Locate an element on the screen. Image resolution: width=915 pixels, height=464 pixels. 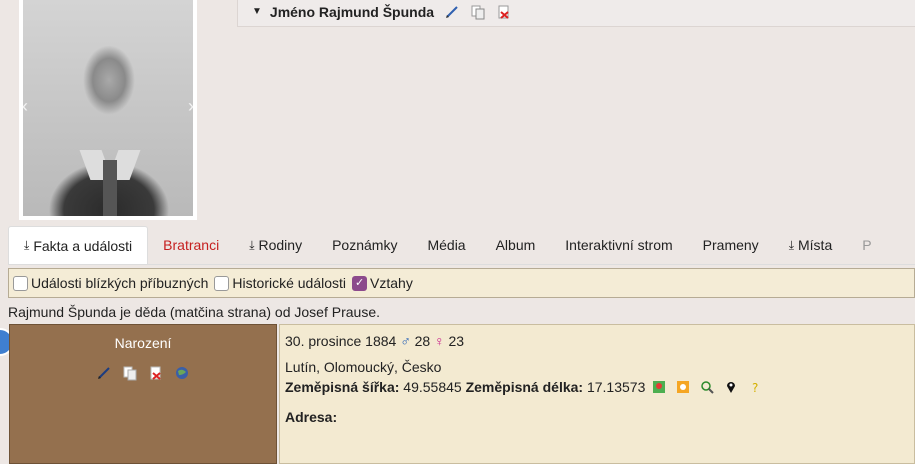
photo-next-arrow-icon: › is located at coordinates (191, 106).